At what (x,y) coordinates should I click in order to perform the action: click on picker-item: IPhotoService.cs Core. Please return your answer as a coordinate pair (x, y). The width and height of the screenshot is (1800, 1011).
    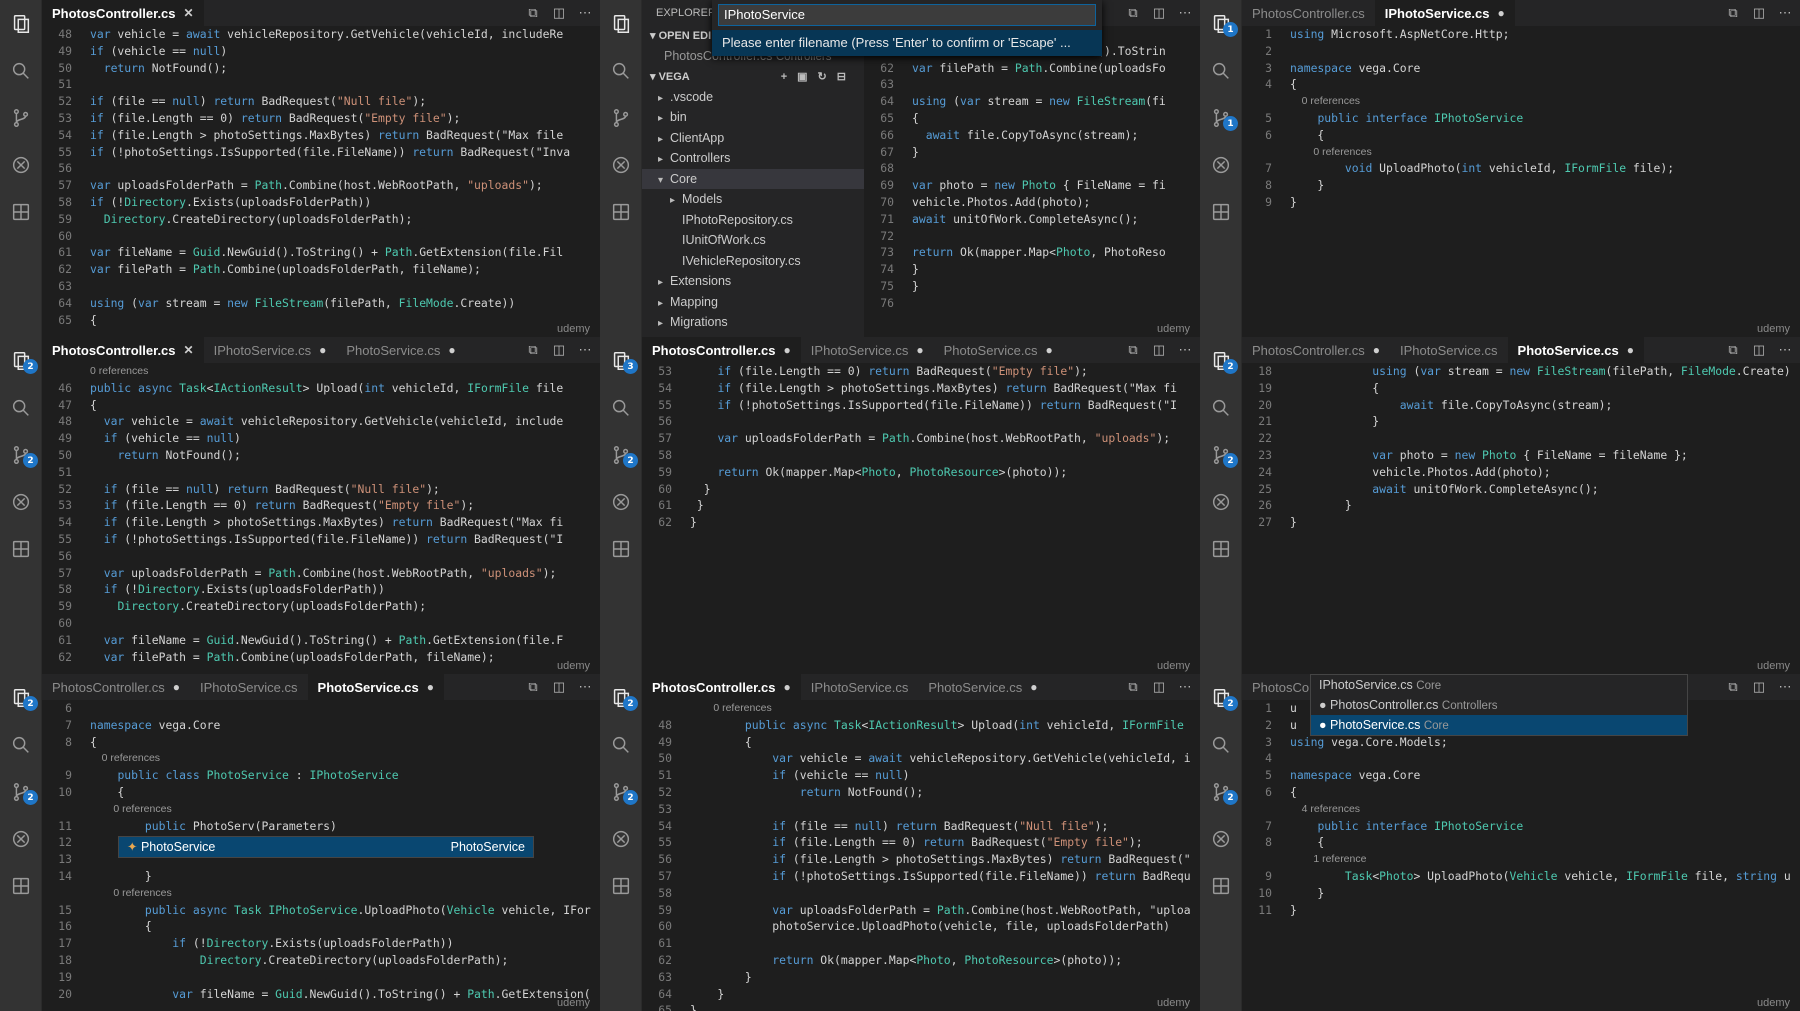
    Looking at the image, I should click on (1499, 685).